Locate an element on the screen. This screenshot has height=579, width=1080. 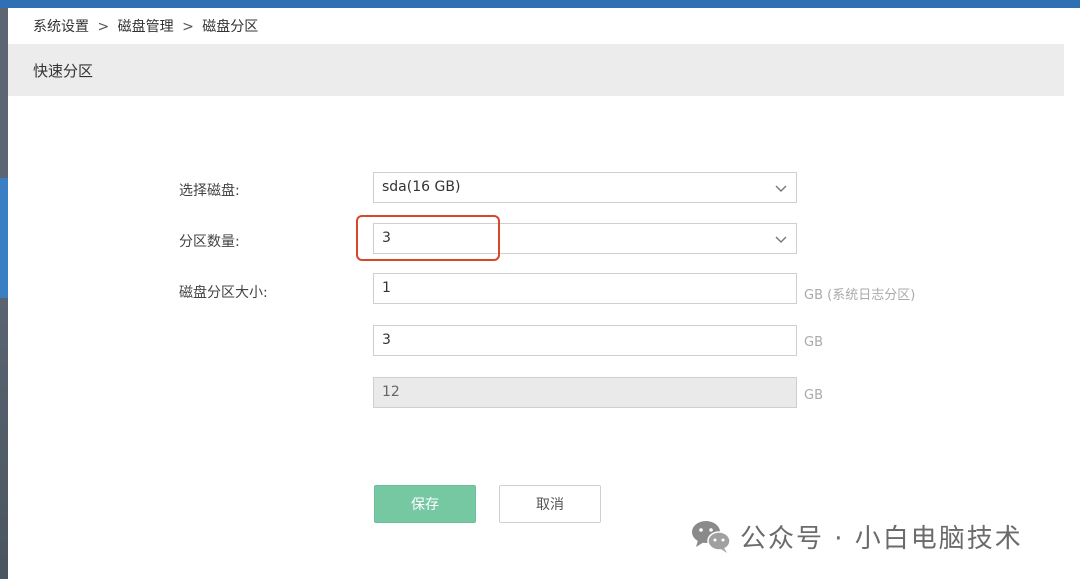
annotation-highlight-box is located at coordinates (428, 238).